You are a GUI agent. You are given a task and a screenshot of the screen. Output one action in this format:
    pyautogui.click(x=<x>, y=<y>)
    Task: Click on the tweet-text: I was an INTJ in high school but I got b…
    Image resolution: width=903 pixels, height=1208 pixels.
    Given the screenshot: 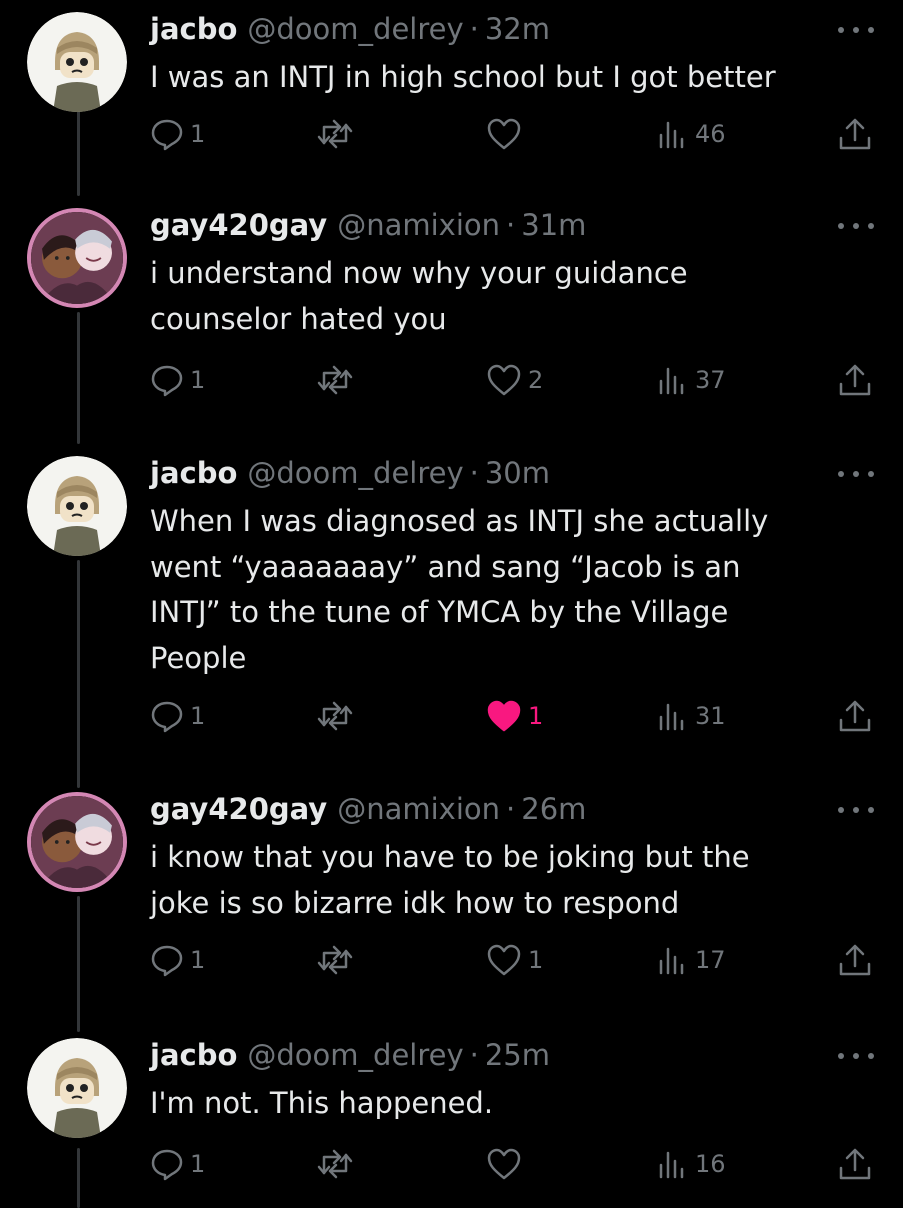 What is the action you would take?
    pyautogui.click(x=463, y=77)
    